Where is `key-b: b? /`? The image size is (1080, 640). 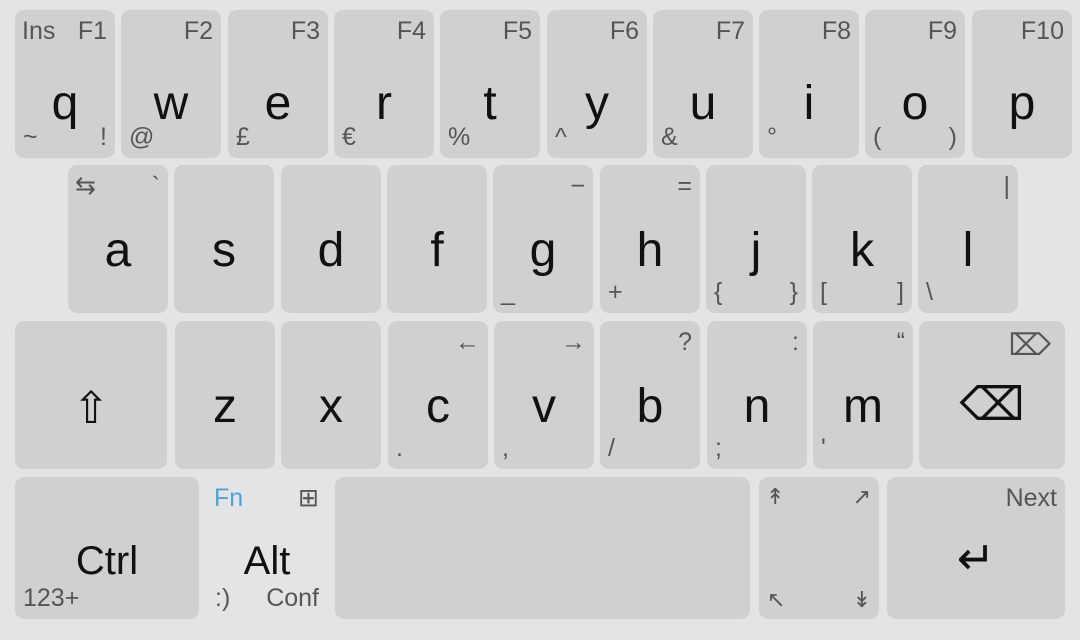 key-b: b? / is located at coordinates (650, 395).